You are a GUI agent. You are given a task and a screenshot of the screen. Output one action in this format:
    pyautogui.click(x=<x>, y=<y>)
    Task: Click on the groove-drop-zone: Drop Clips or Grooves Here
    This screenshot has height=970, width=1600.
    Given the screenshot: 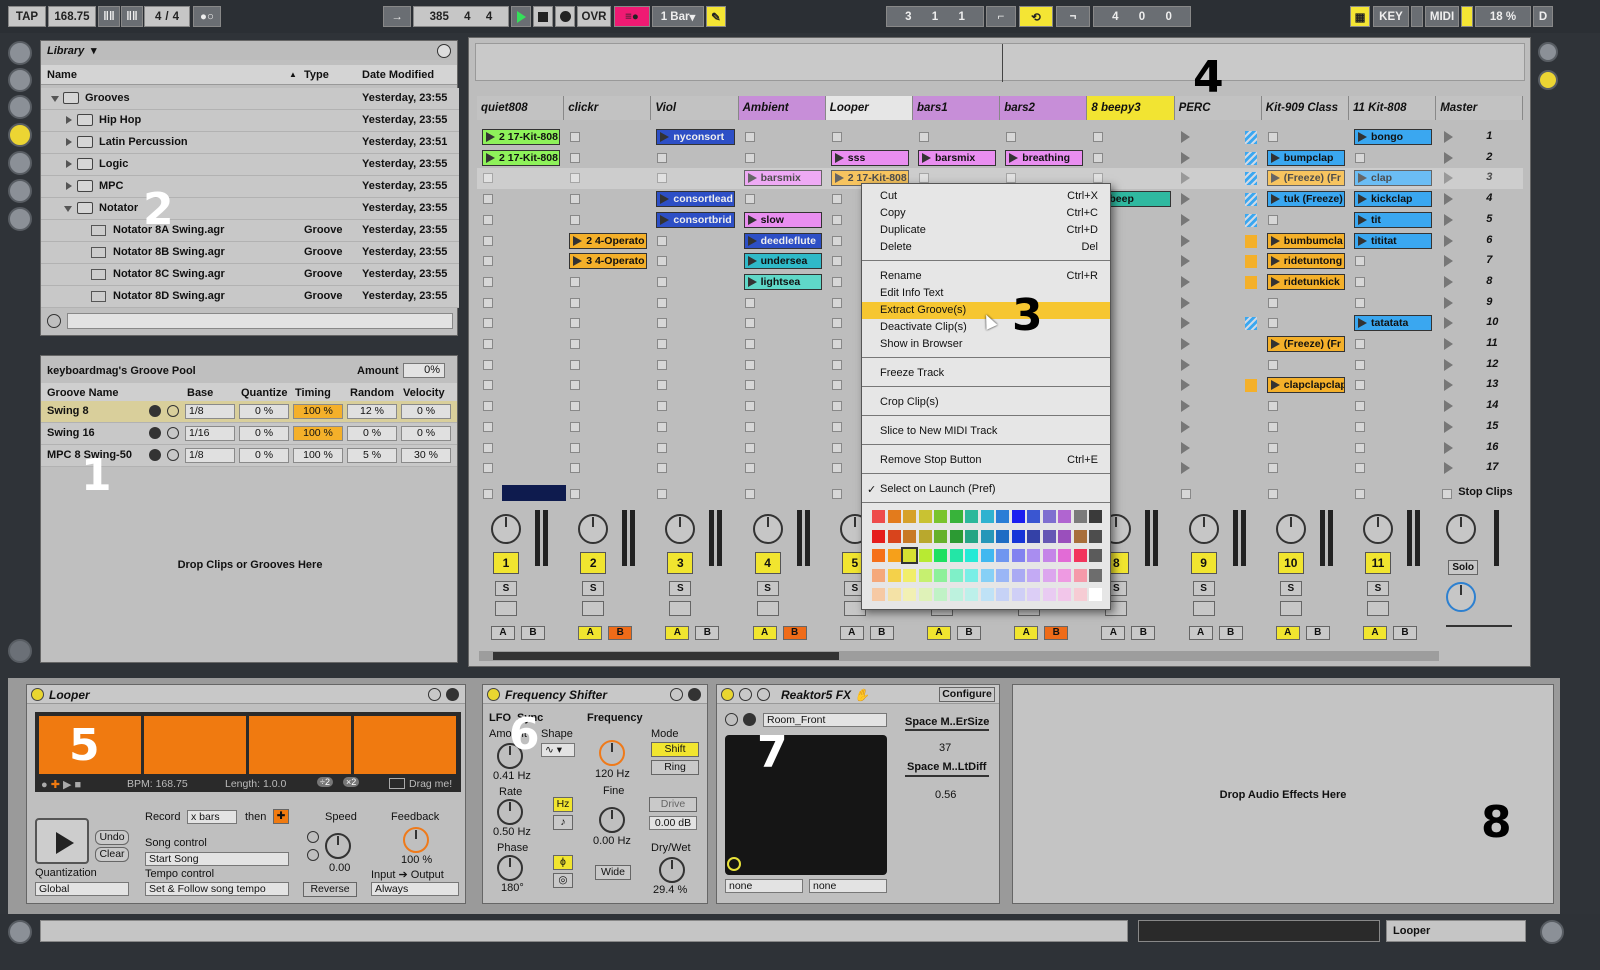 What is the action you would take?
    pyautogui.click(x=250, y=565)
    